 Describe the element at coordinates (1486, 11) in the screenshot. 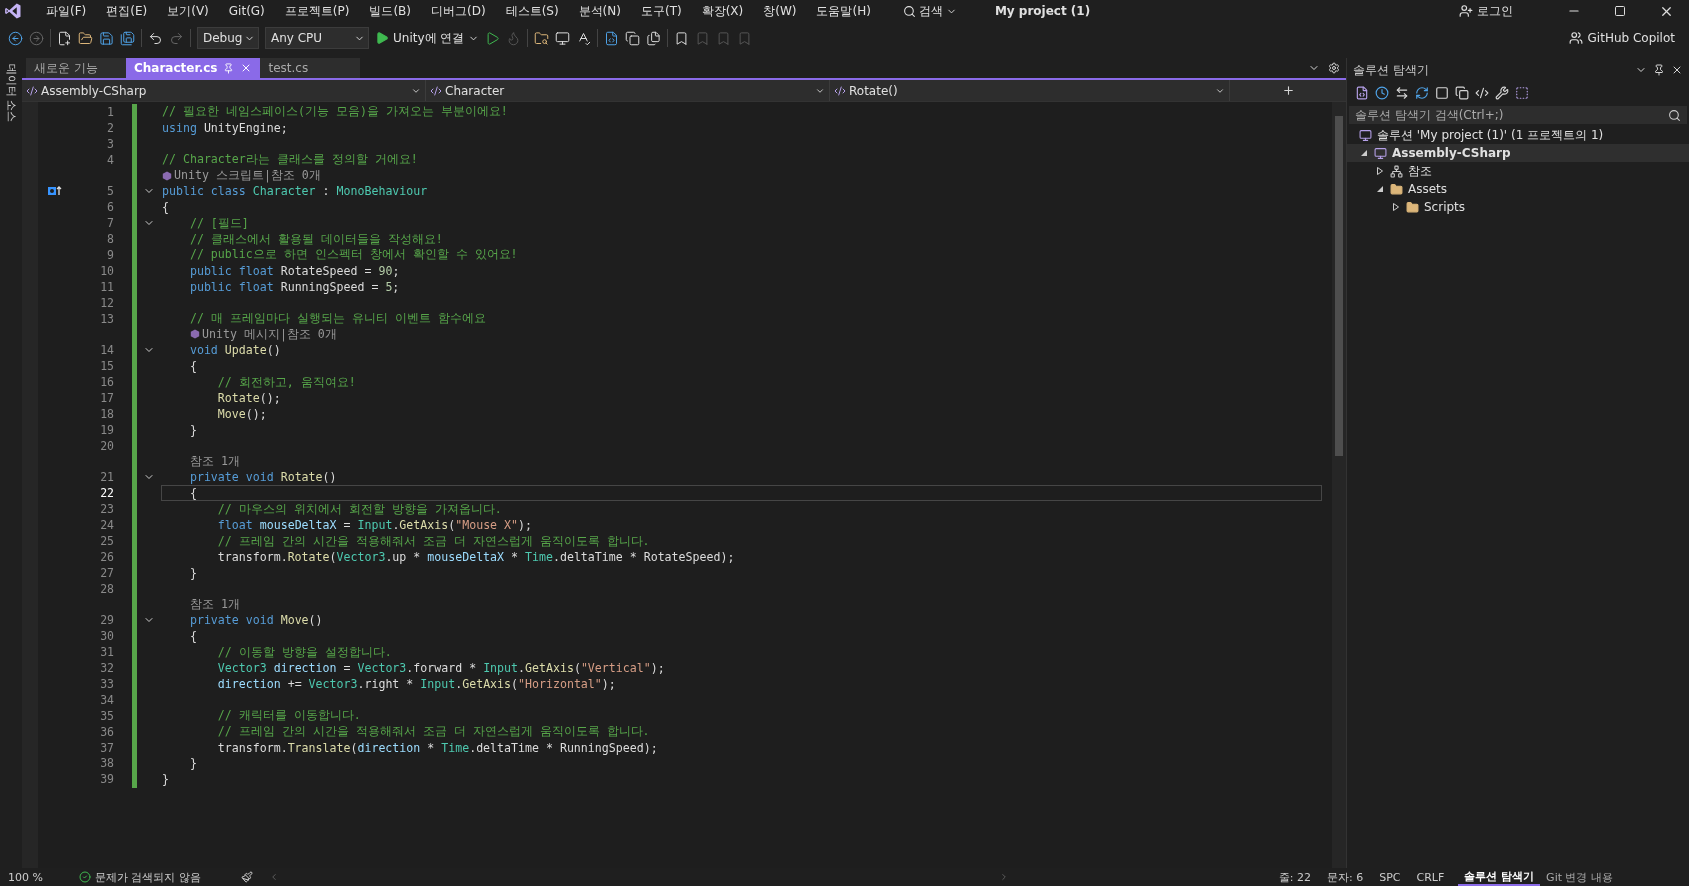

I see `login-button: 로그인` at that location.